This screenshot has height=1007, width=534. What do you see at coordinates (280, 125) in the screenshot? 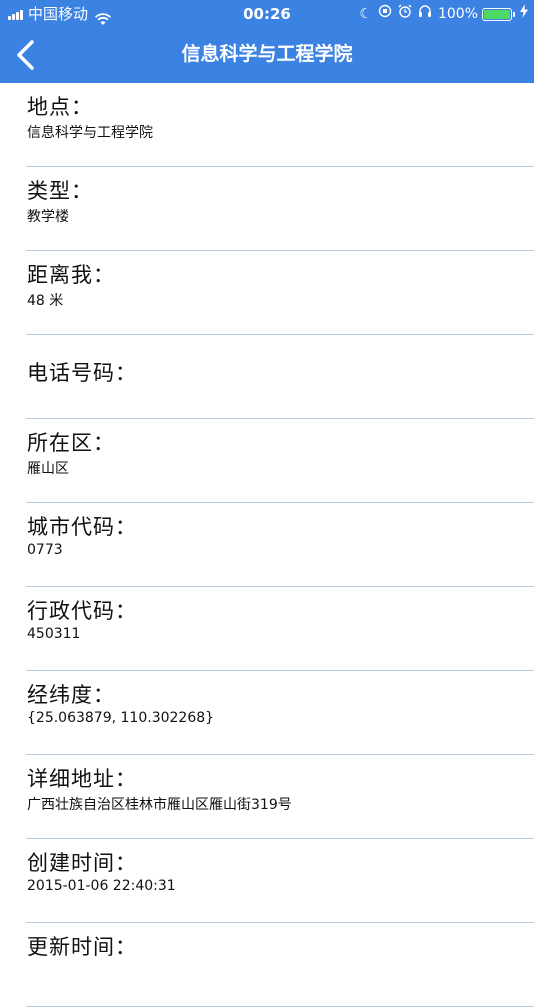
I see `detail-row-location: 地点： 信息科学与工程学院` at bounding box center [280, 125].